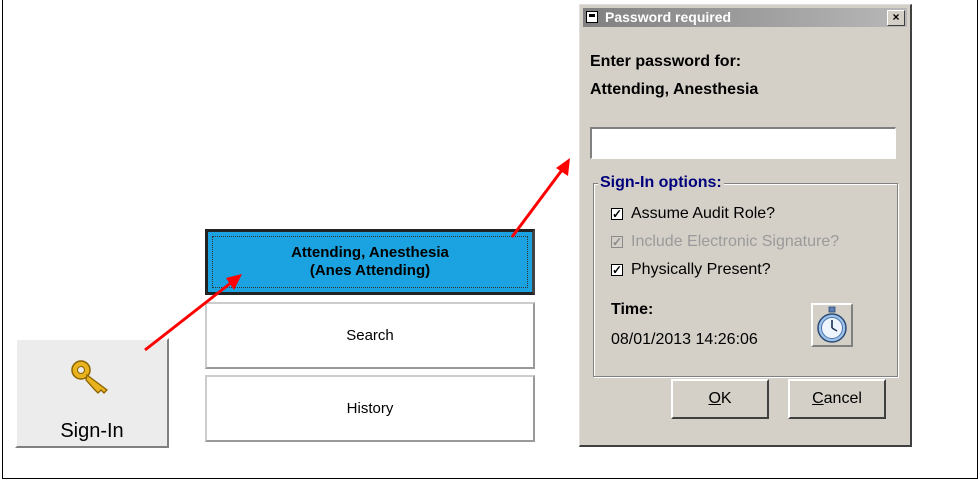 This screenshot has height=481, width=980. I want to click on window-icon, so click(592, 17).